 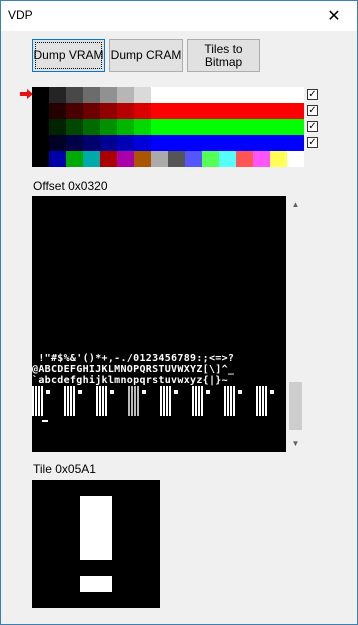 What do you see at coordinates (295, 324) in the screenshot?
I see `vram-scrollbar: ▲ ▼` at bounding box center [295, 324].